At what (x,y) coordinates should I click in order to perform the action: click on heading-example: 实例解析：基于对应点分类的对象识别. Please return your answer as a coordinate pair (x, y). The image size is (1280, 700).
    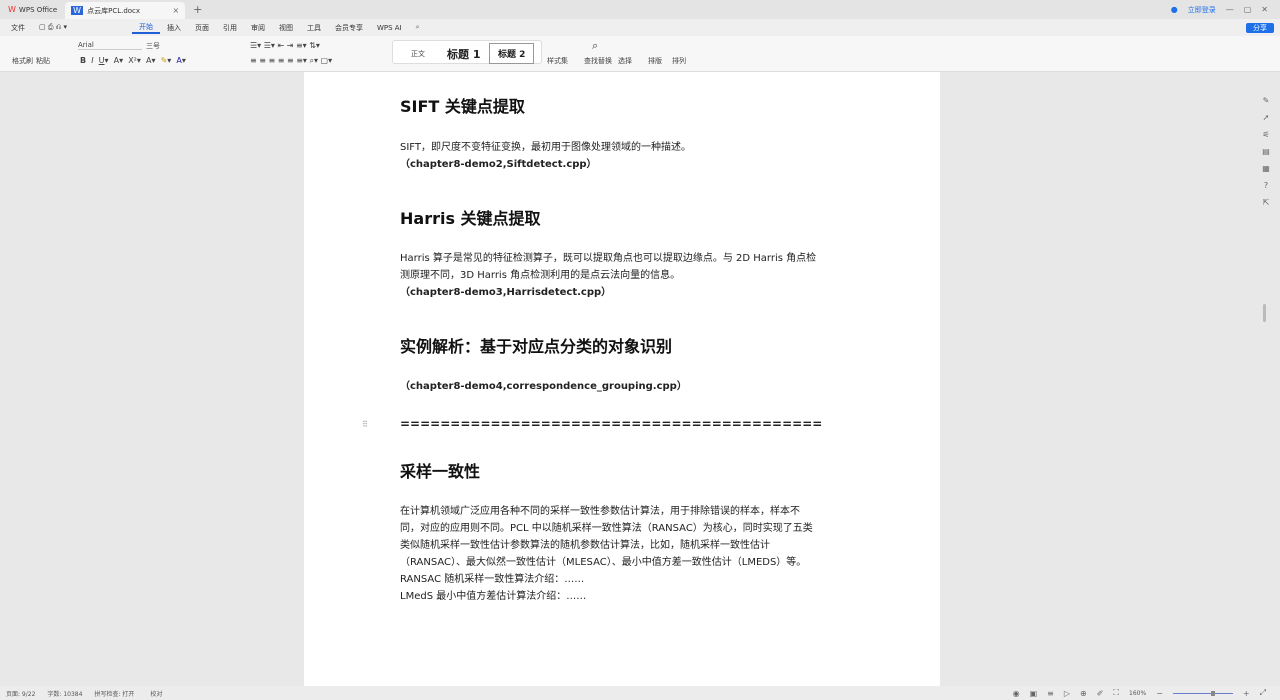
    Looking at the image, I should click on (536, 346).